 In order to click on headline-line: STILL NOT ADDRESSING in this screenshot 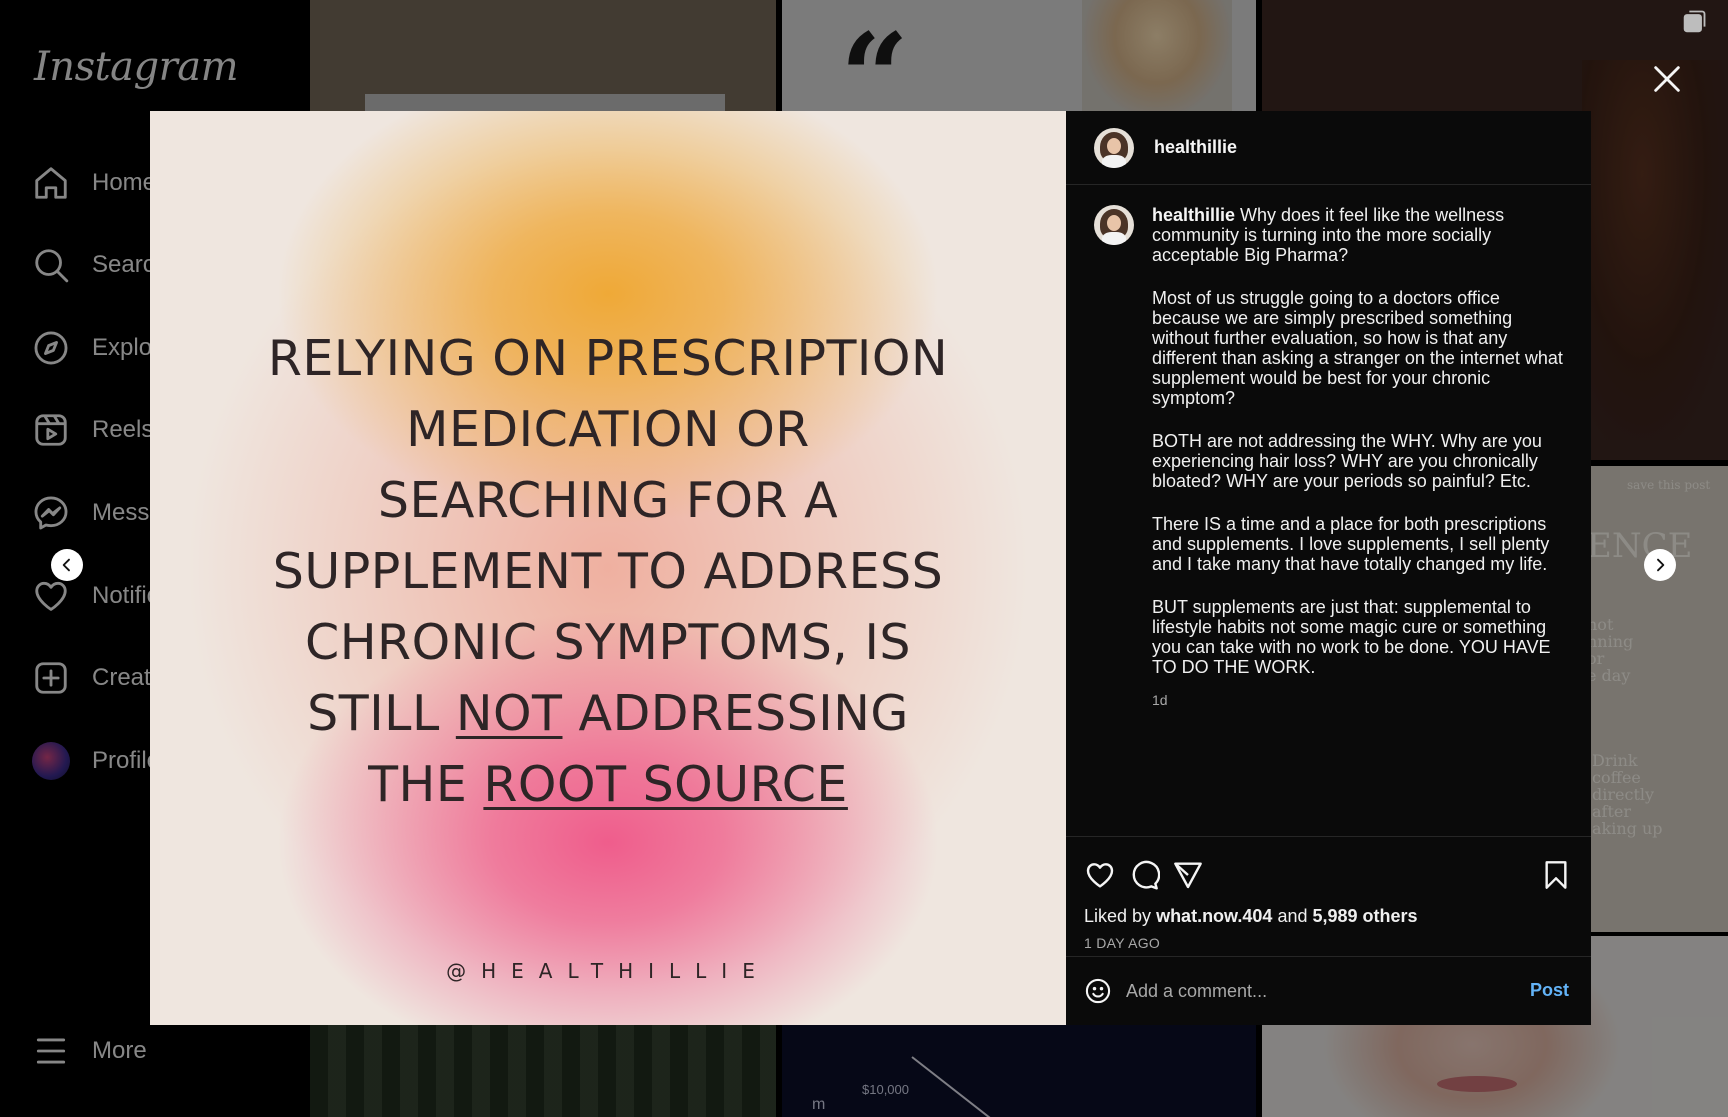, I will do `click(608, 713)`.